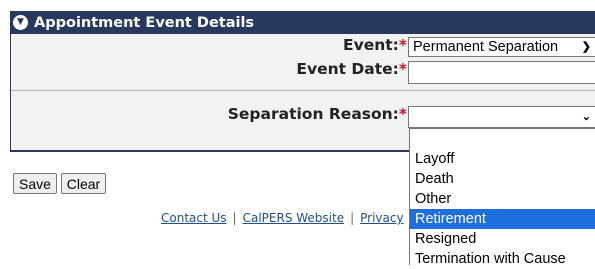  Describe the element at coordinates (501, 72) in the screenshot. I see `event-date-input` at that location.